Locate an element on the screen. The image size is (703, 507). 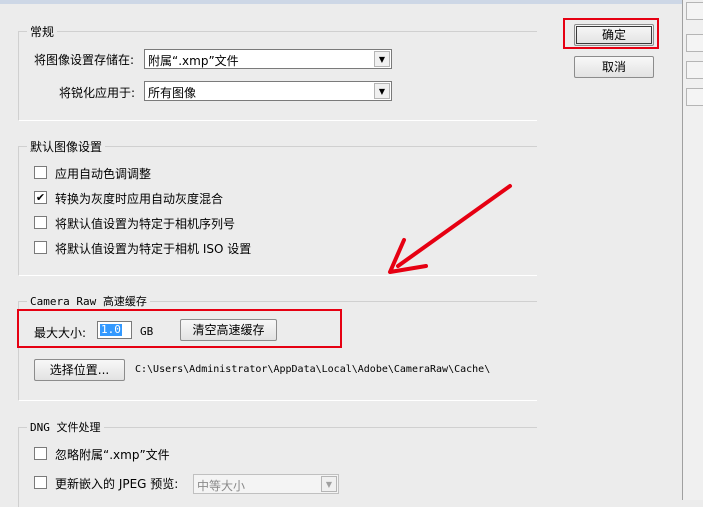
title-bar-edge is located at coordinates (341, 2).